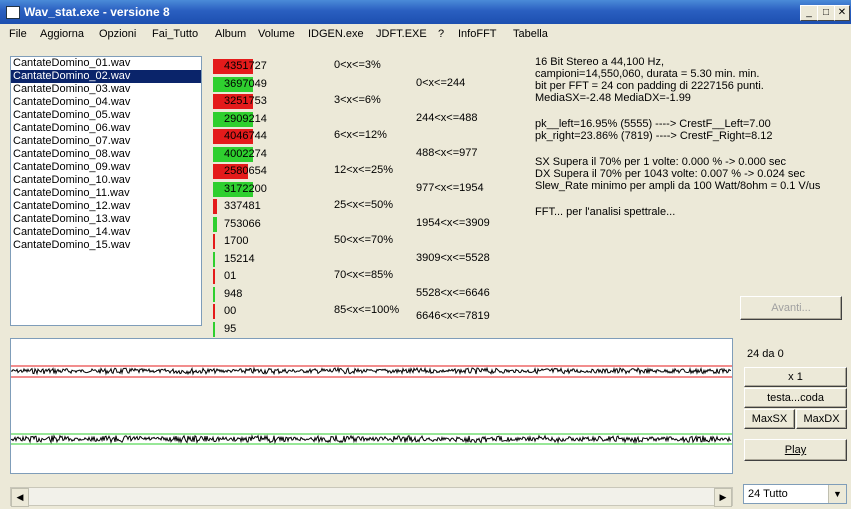 The height and width of the screenshot is (509, 851). I want to click on file-list-item: CantateDomino_07.wav, so click(106, 141).